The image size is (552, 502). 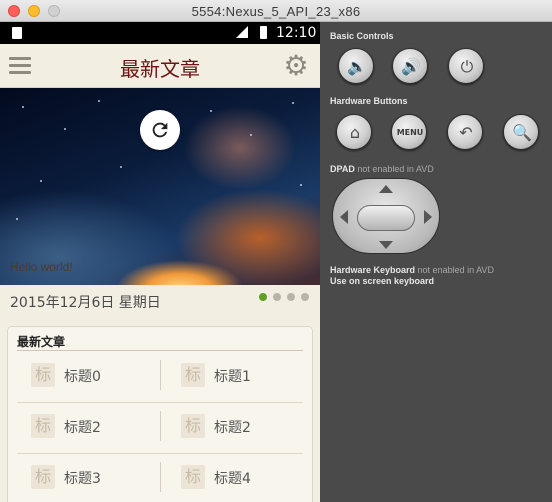 I want to click on volume-down-icon: 🔈, so click(x=357, y=66).